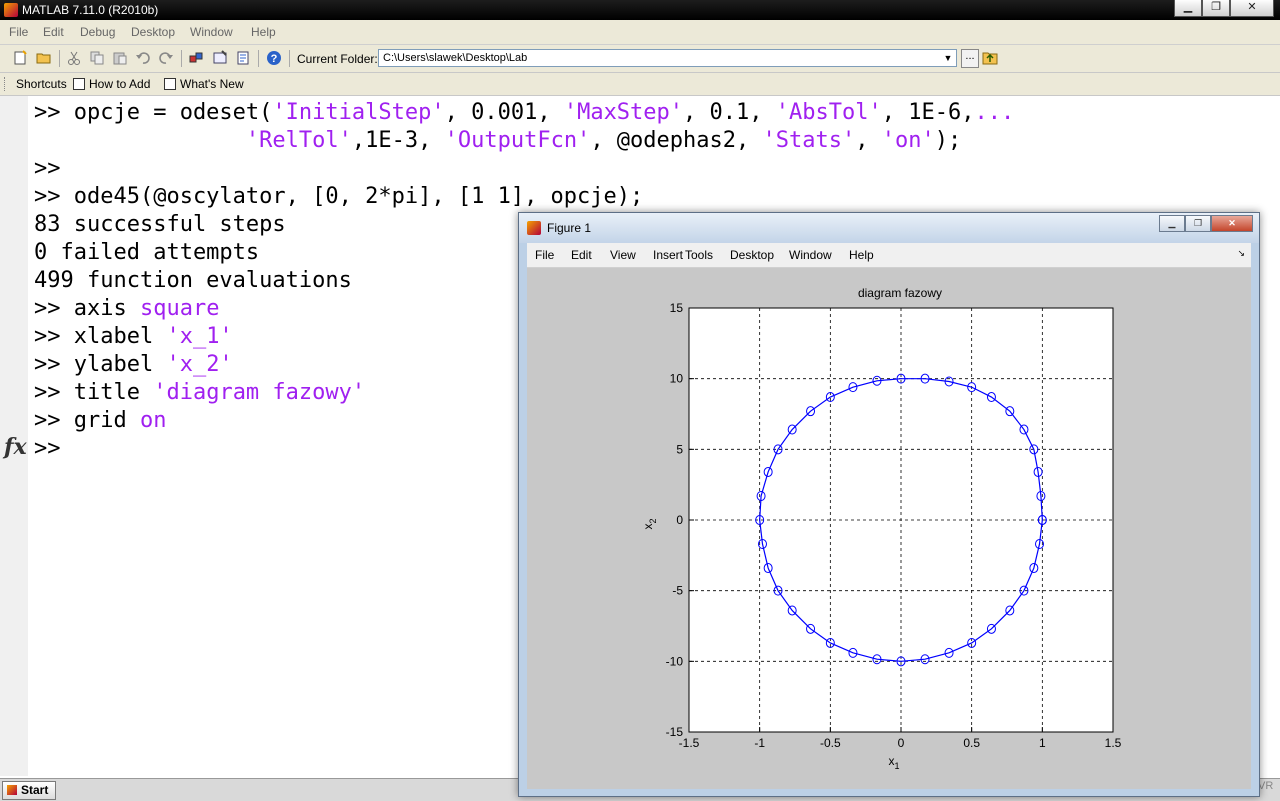 The height and width of the screenshot is (801, 1280). I want to click on figure-minimize-button: ▁, so click(1172, 223).